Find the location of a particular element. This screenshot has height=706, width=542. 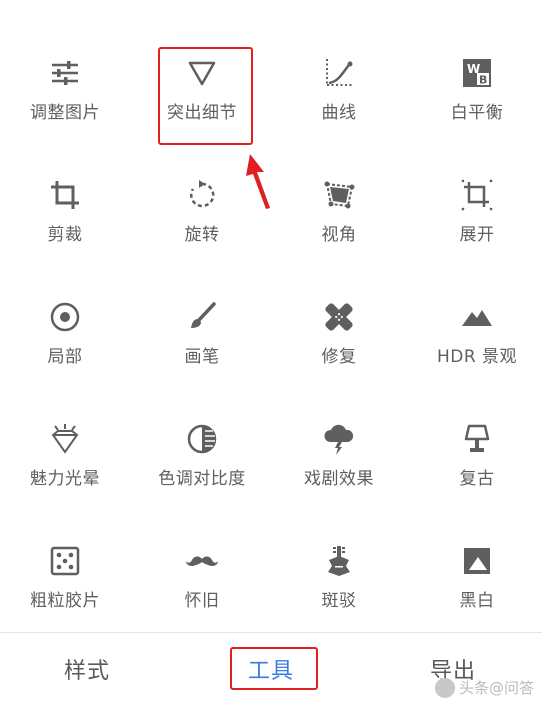

tab-styles: 样式 is located at coordinates (87, 669).